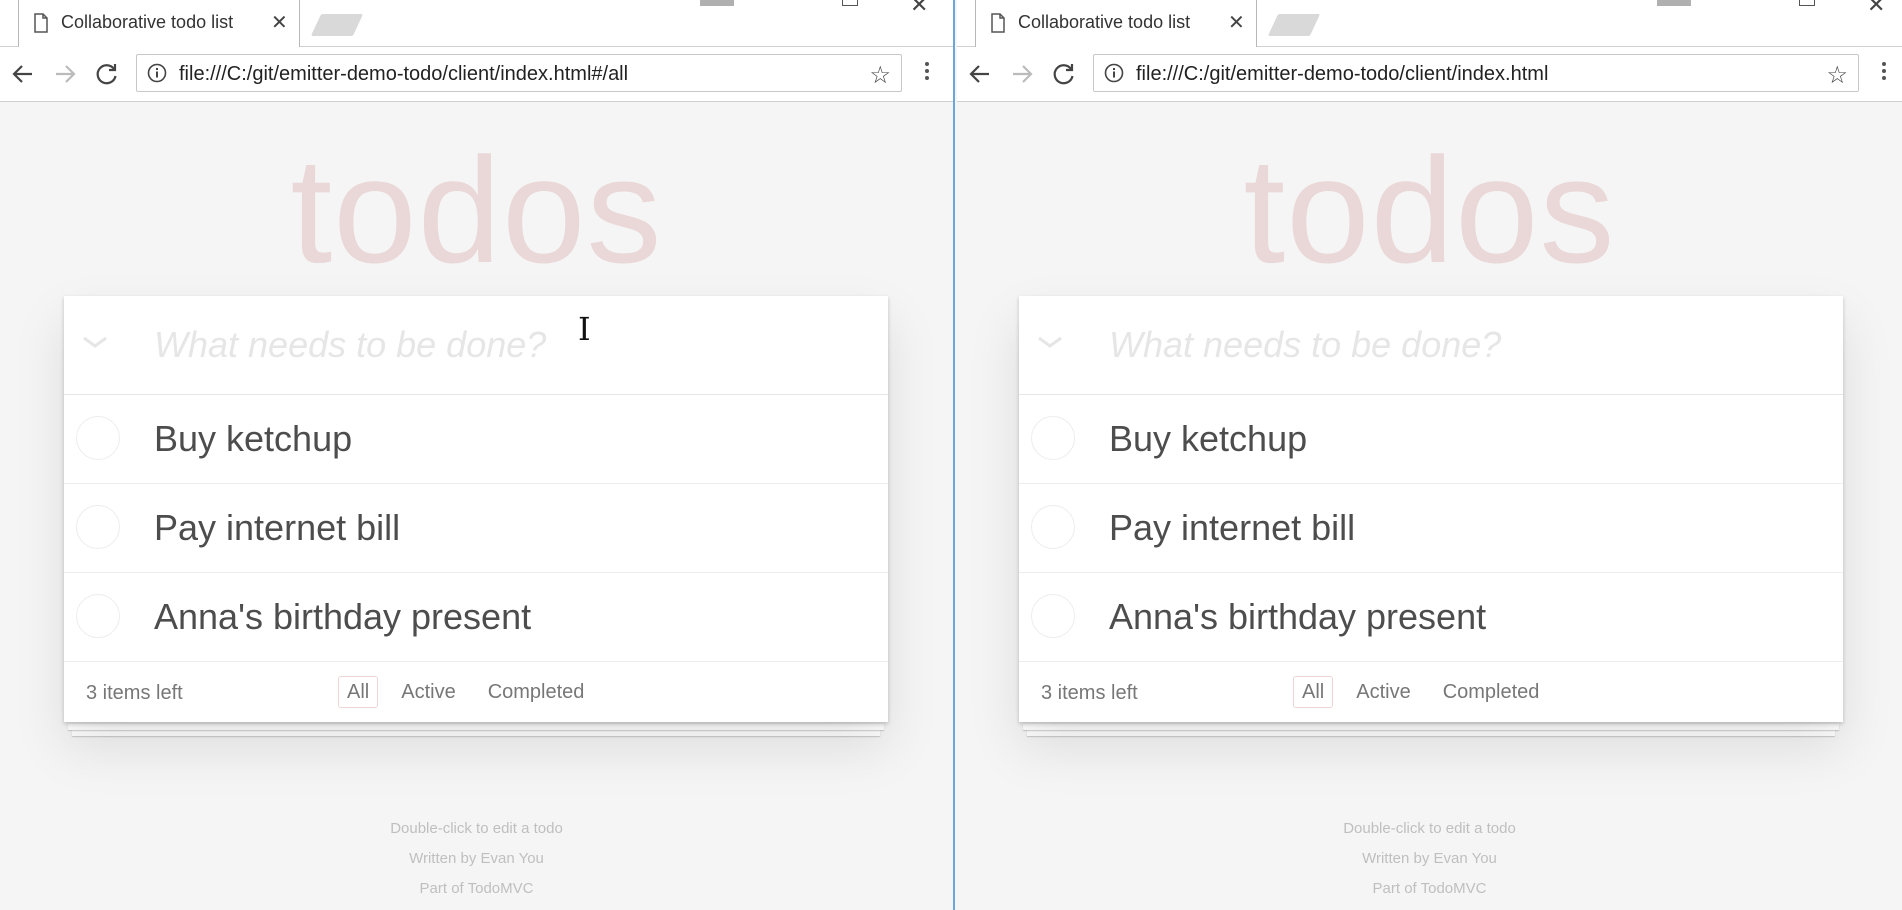  Describe the element at coordinates (584, 329) in the screenshot. I see `text-cursor-icon: I` at that location.